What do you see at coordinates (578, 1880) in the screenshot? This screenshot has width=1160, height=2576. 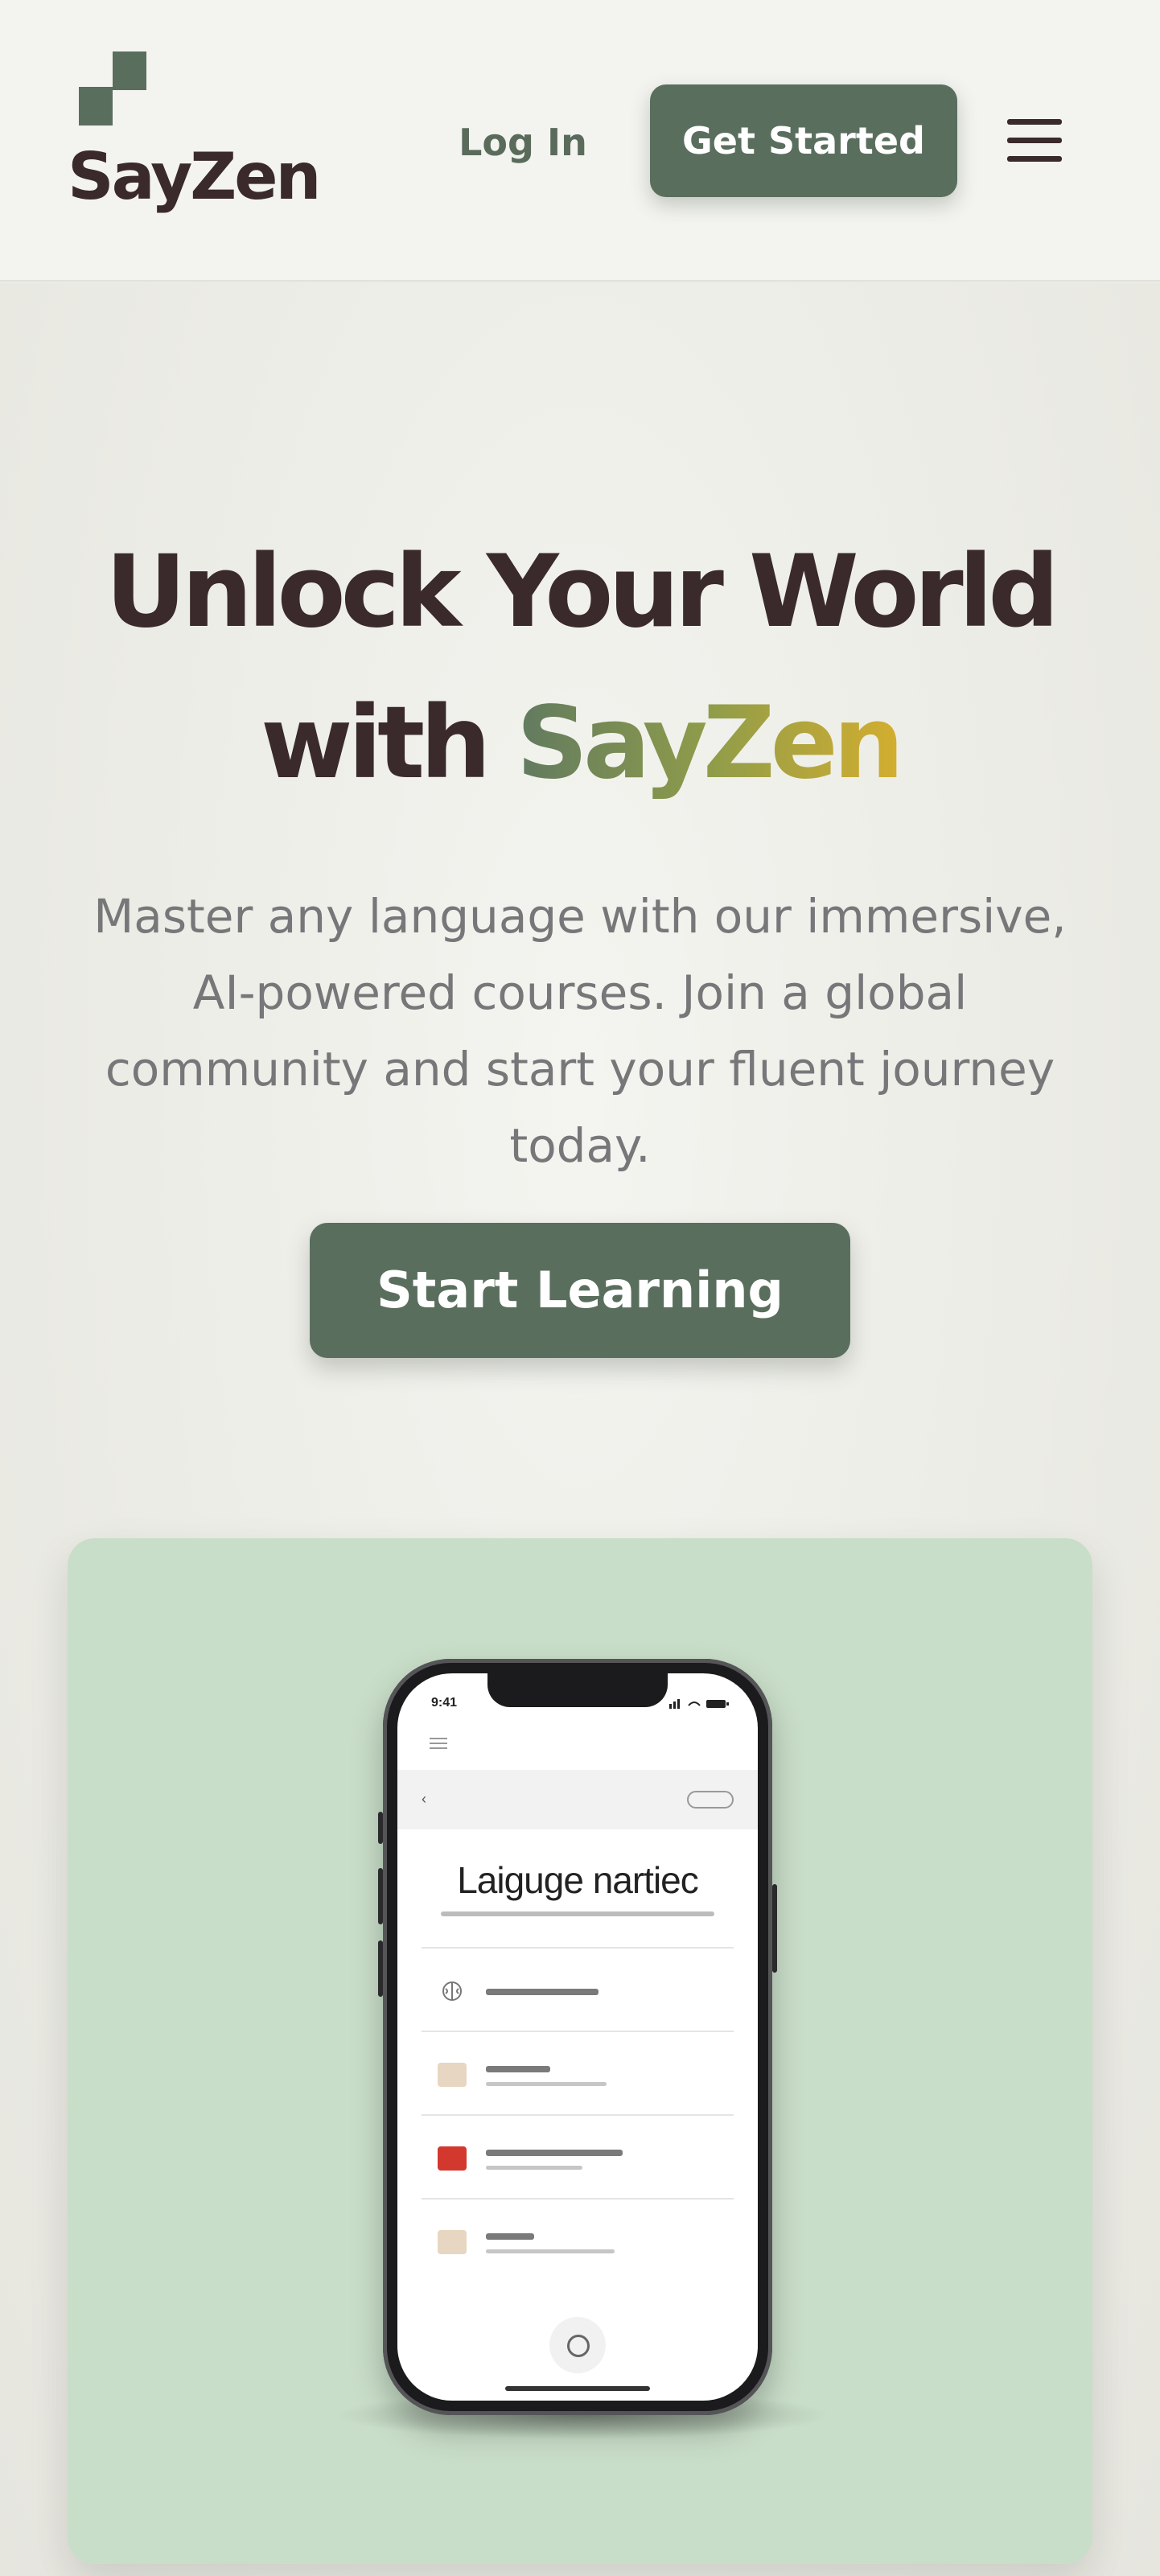 I see `app-screen-title: Laiguge nartiec` at bounding box center [578, 1880].